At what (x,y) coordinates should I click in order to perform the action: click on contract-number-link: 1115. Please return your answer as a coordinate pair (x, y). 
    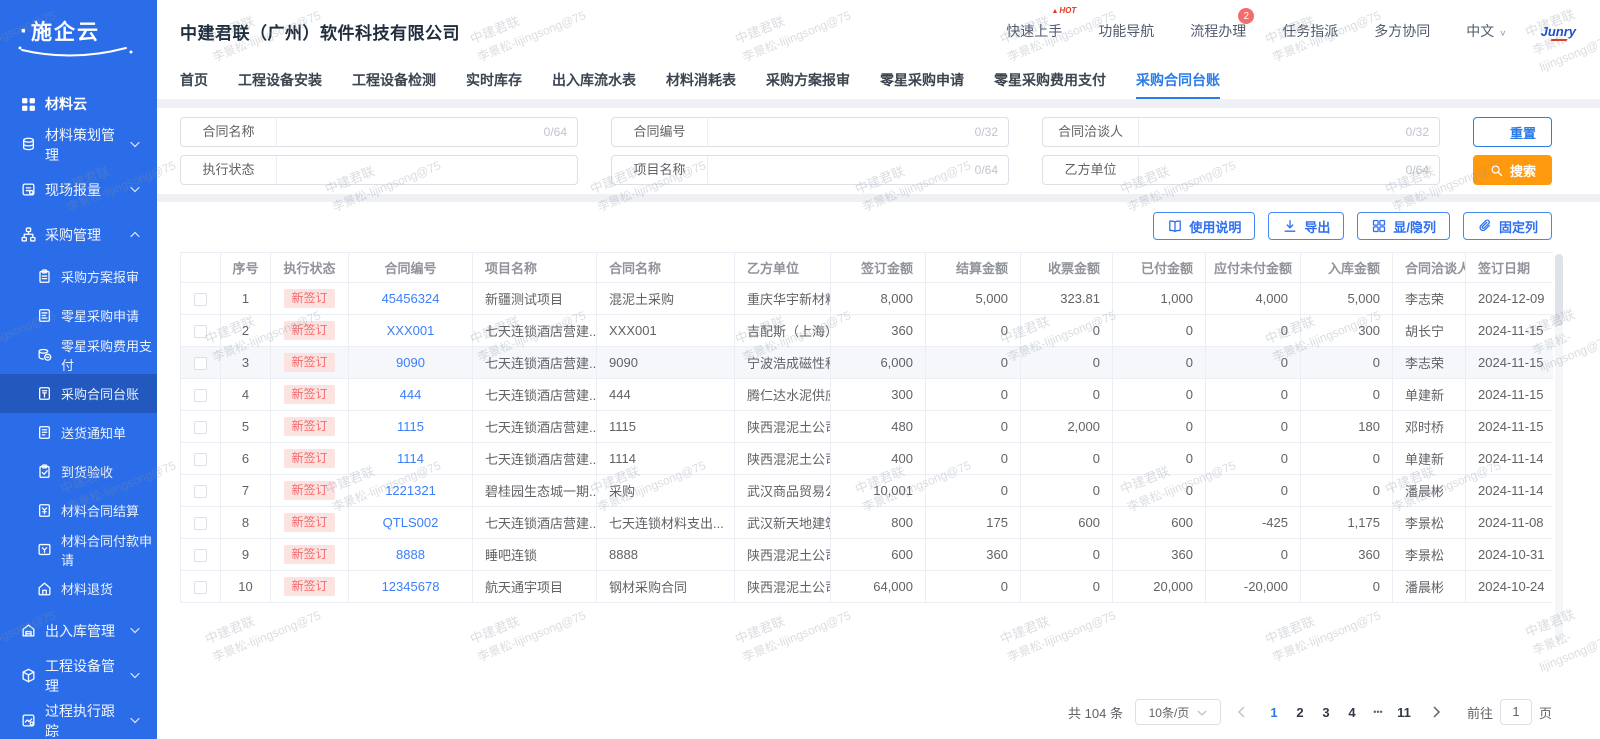
    Looking at the image, I should click on (410, 426).